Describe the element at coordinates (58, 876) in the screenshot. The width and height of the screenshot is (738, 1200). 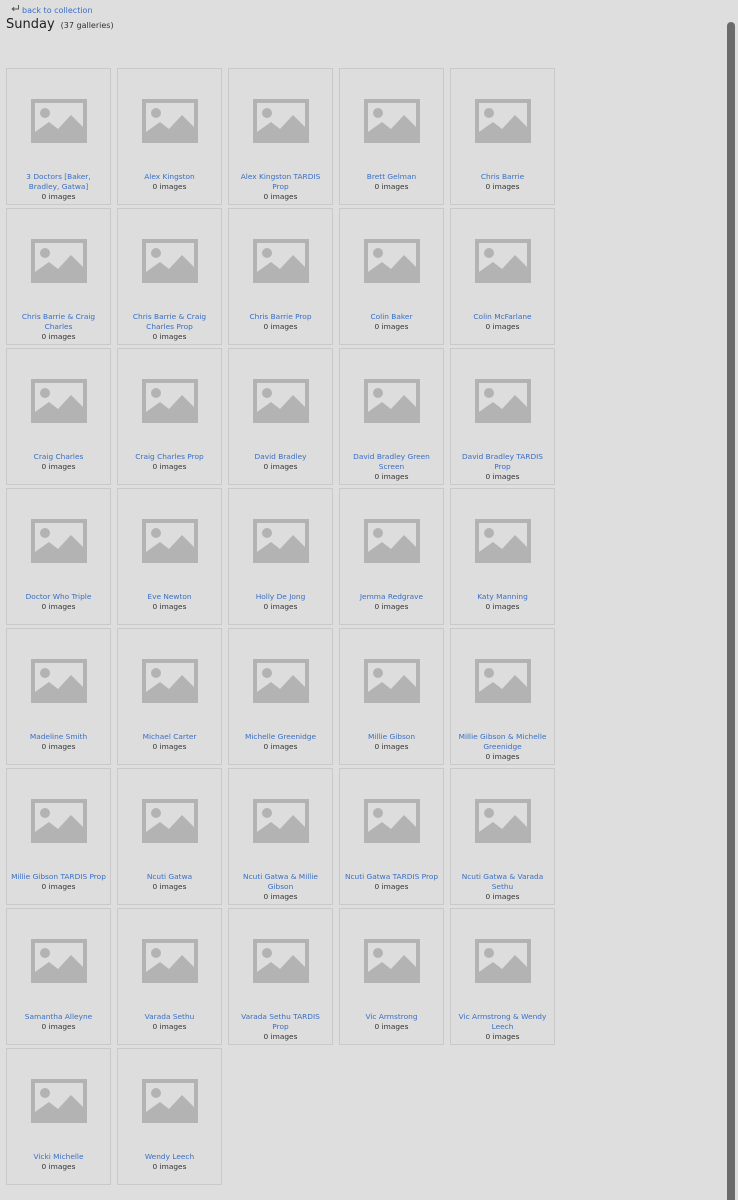
I see `gallery-name-link: Millie Gibson TARDIS Prop` at that location.